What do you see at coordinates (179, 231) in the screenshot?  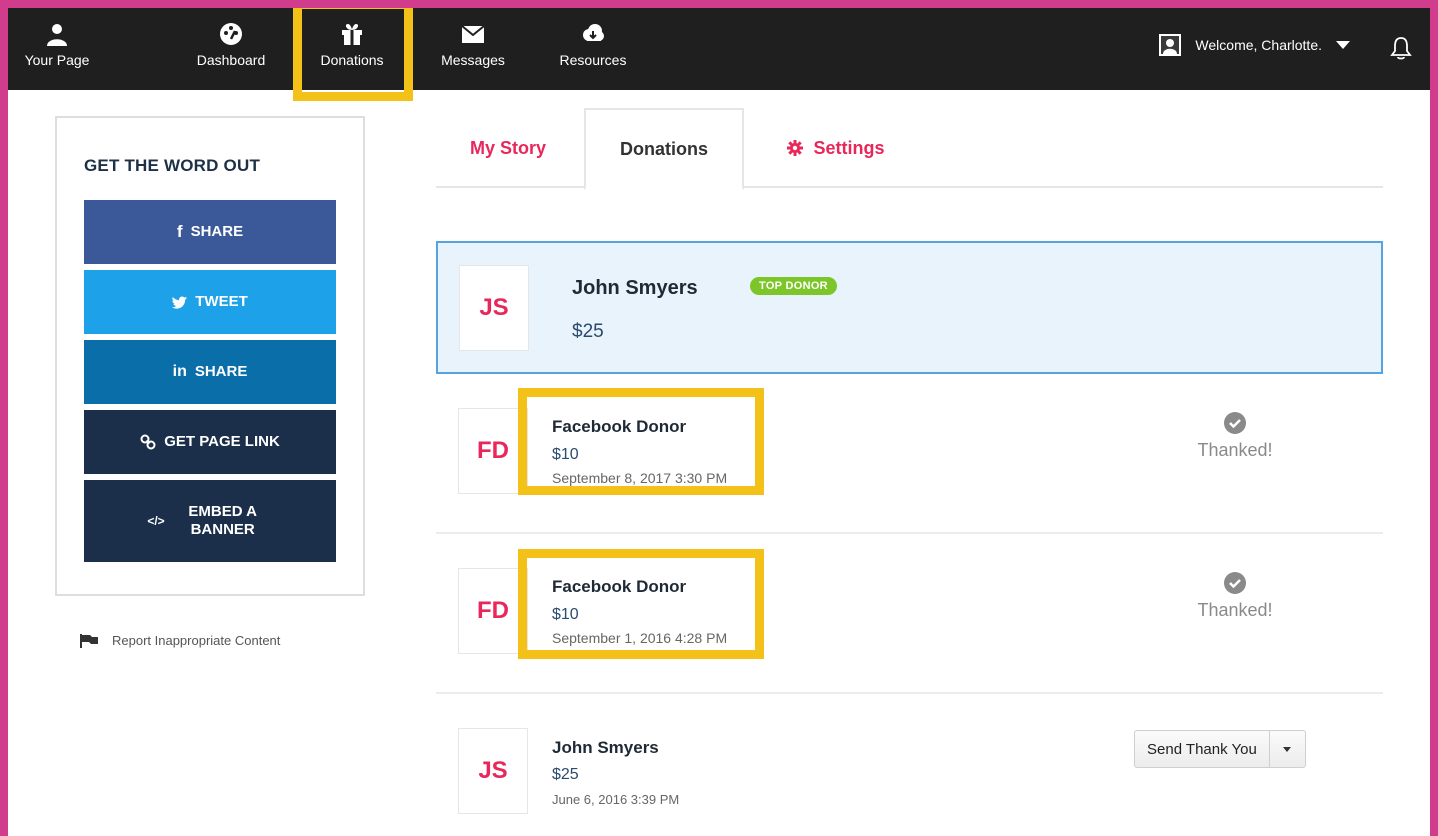 I see `facebook-icon: f` at bounding box center [179, 231].